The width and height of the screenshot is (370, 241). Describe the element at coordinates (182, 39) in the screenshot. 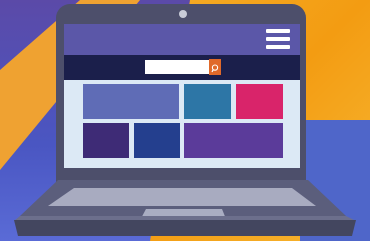

I see `site-nav-bar` at that location.